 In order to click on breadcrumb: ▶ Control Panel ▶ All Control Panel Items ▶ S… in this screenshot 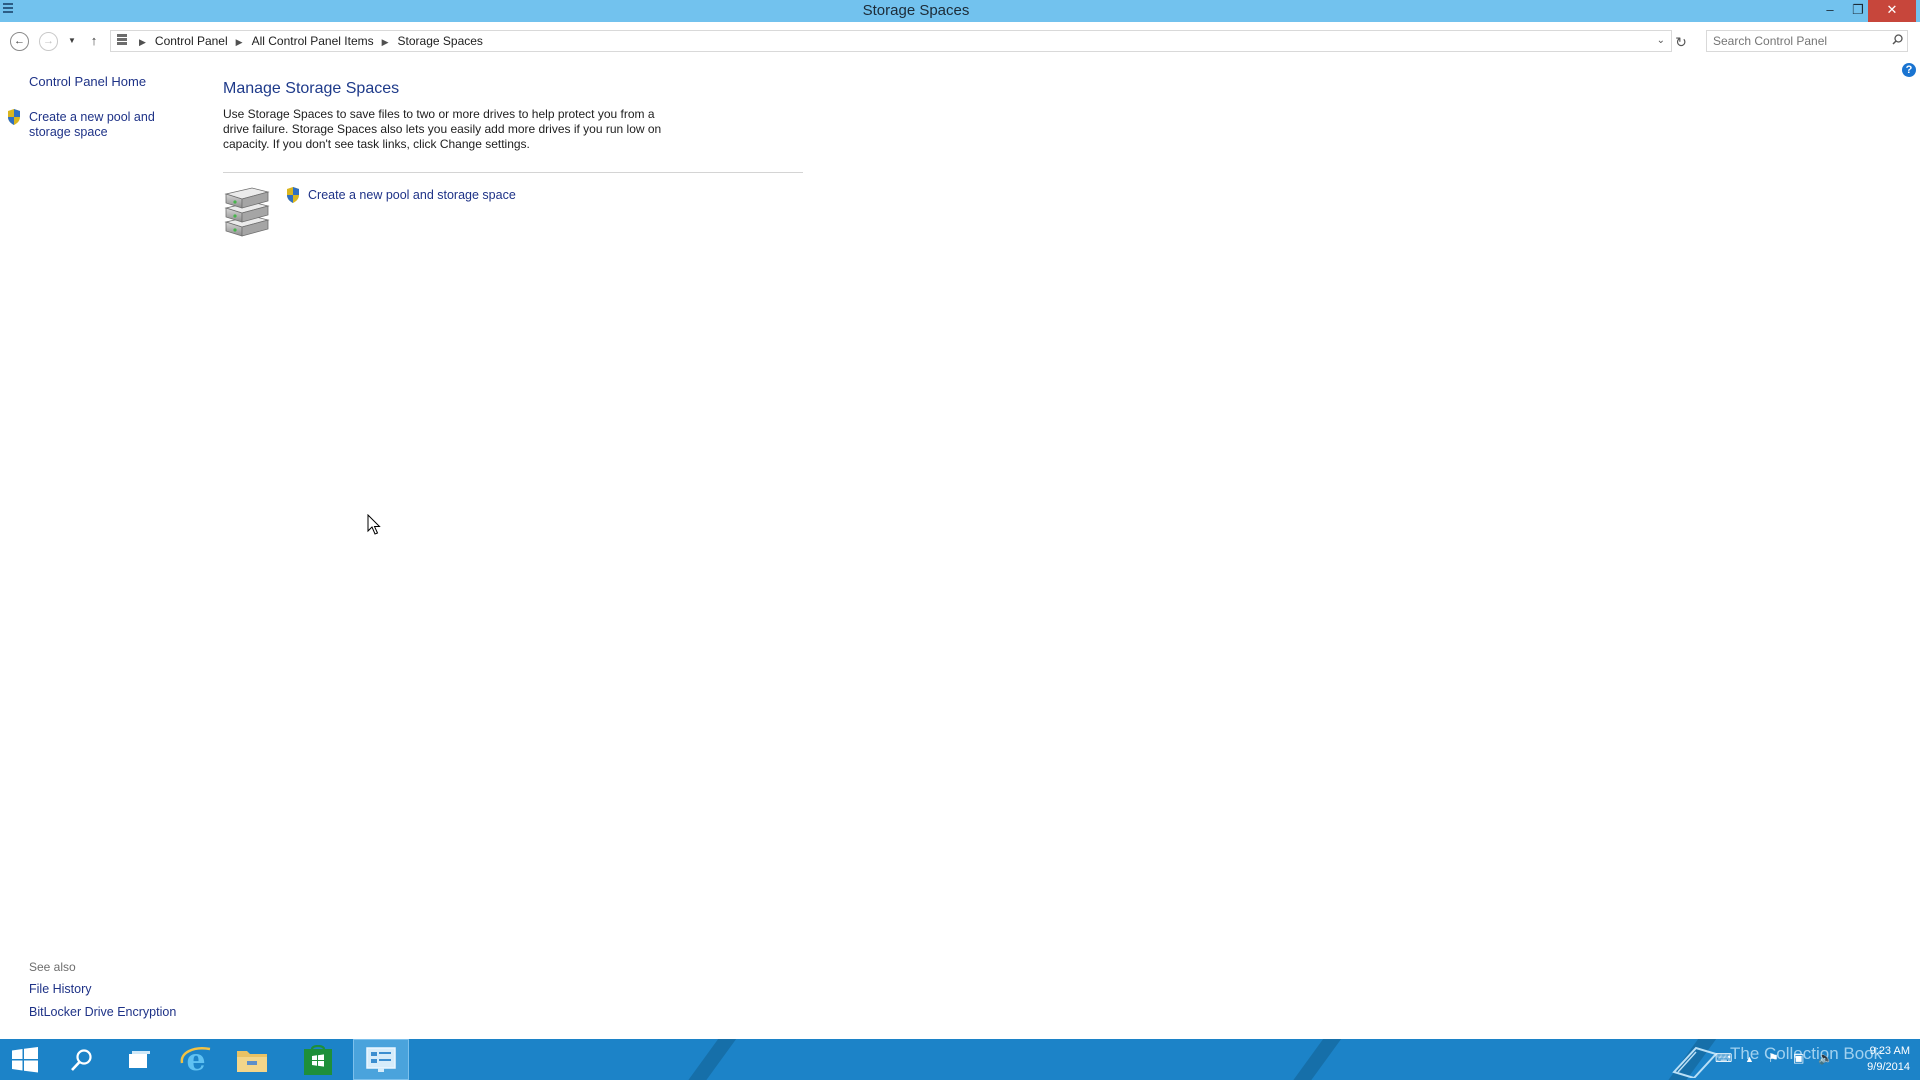, I will do `click(307, 41)`.